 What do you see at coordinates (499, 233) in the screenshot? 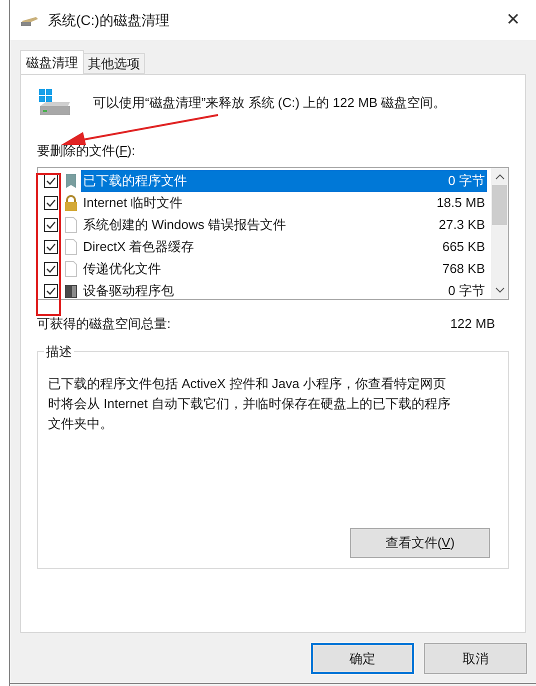
I see `scrollbar` at bounding box center [499, 233].